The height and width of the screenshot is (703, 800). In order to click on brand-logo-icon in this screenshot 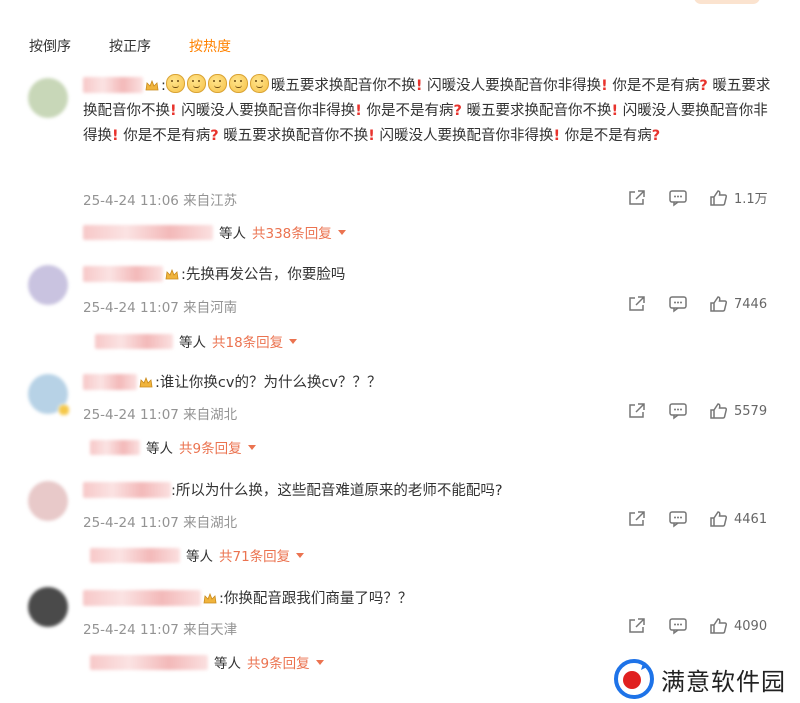, I will do `click(634, 679)`.